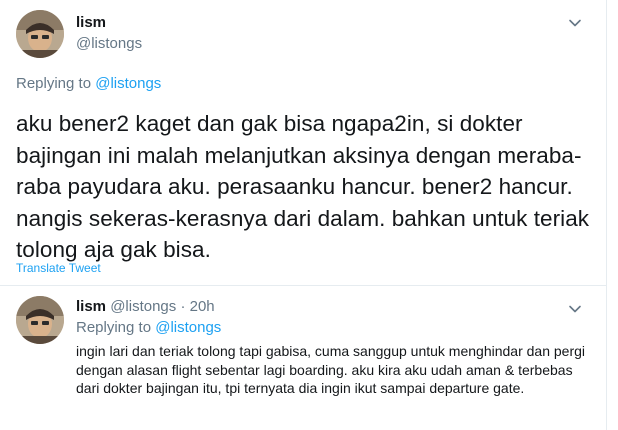 This screenshot has height=430, width=618. What do you see at coordinates (202, 306) in the screenshot?
I see `tweet-timestamp: 20h` at bounding box center [202, 306].